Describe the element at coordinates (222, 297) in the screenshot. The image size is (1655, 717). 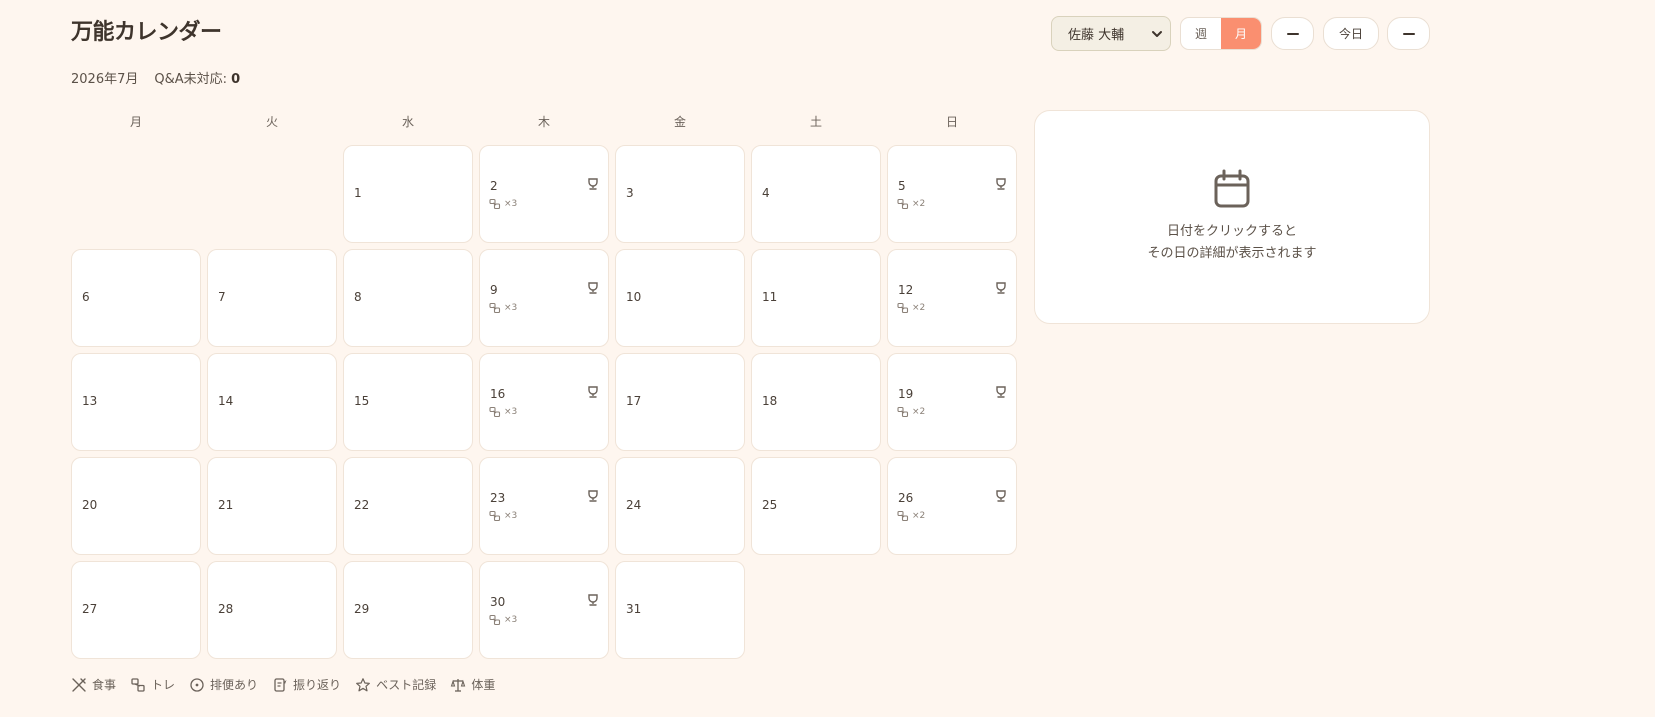
I see `day-number: 7` at that location.